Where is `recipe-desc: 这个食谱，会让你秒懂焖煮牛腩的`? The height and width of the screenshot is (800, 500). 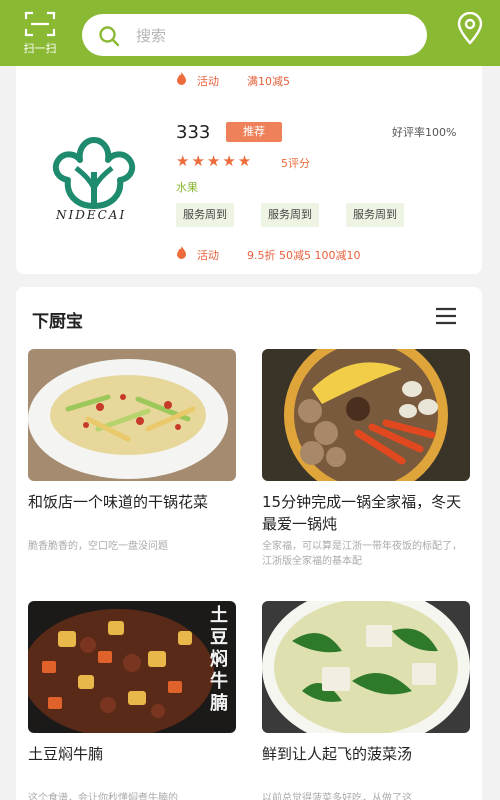 recipe-desc: 这个食谱，会让你秒懂焖煮牛腩的 is located at coordinates (103, 796).